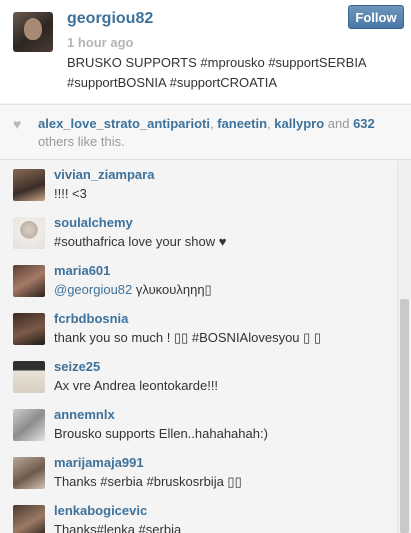 This screenshot has width=411, height=533. What do you see at coordinates (148, 481) in the screenshot?
I see `comment-text: Thanks #serbia #bruskosrbija ▯▯` at bounding box center [148, 481].